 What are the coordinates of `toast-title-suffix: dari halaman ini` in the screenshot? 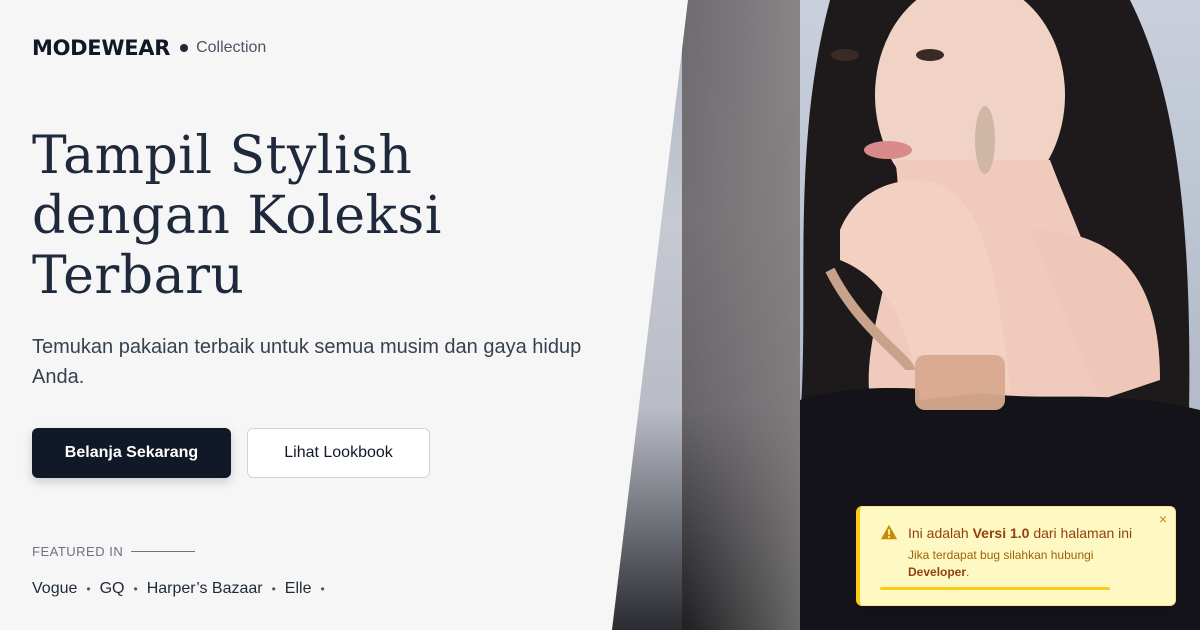 It's located at (1081, 533).